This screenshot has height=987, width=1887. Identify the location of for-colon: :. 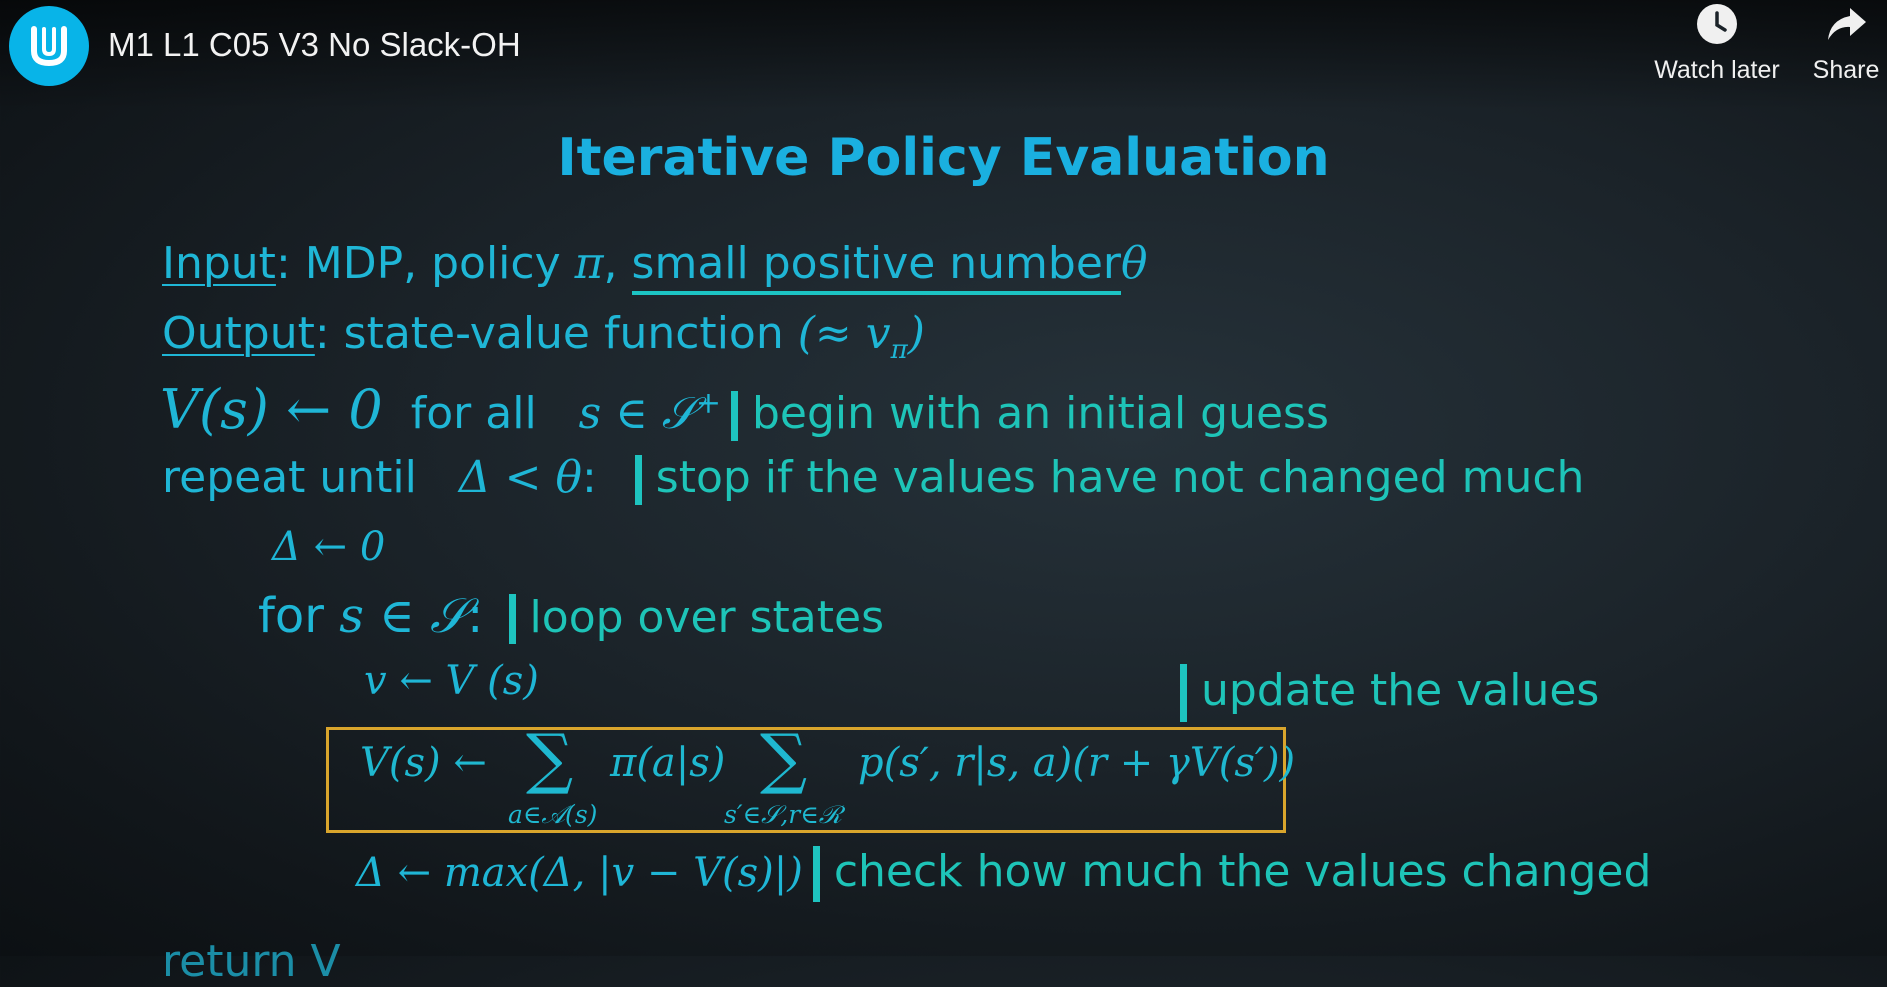
(475, 616).